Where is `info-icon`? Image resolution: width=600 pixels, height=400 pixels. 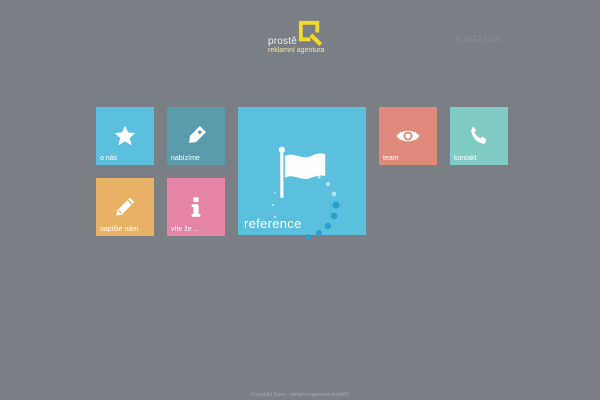
info-icon is located at coordinates (196, 207).